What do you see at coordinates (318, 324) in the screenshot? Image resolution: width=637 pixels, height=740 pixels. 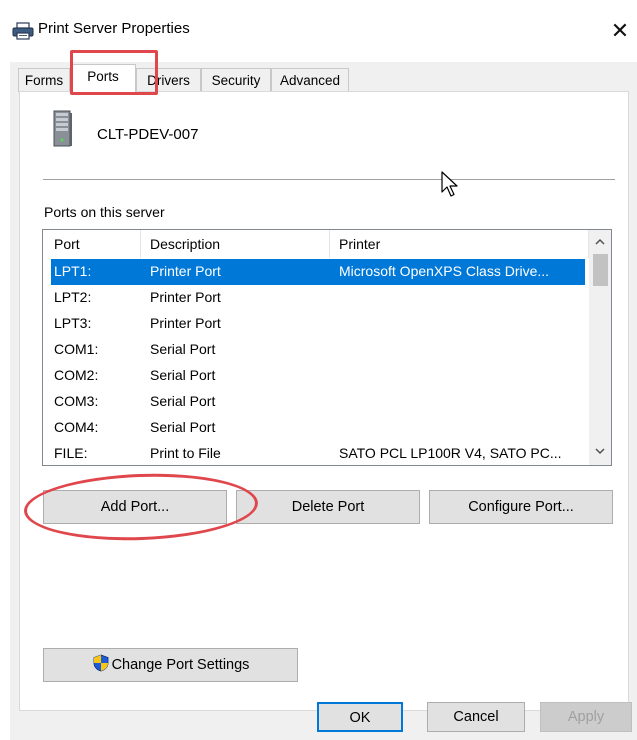 I see `table-row: LPT3: Printer Port` at bounding box center [318, 324].